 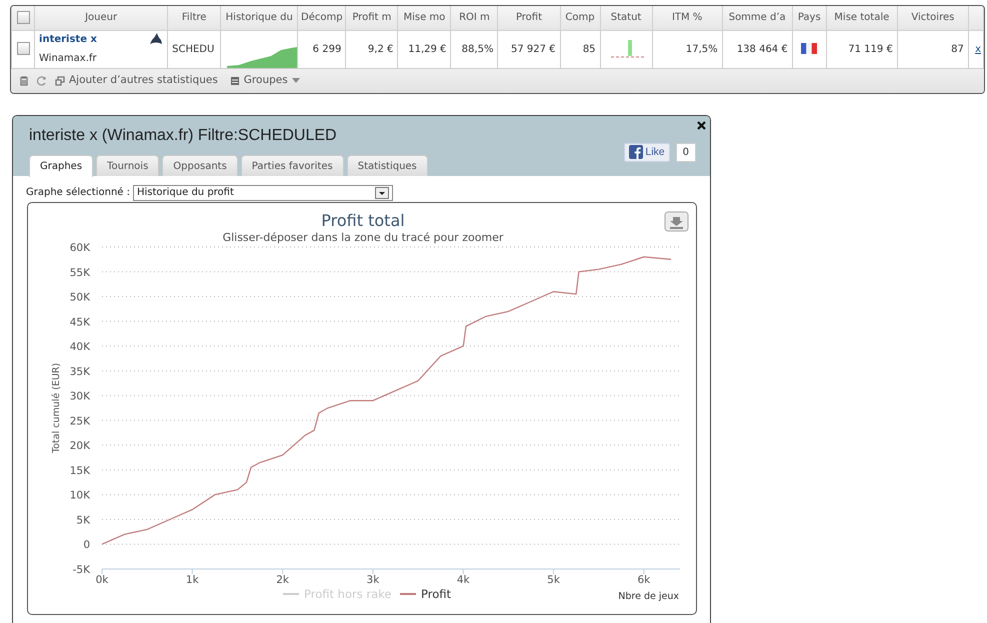 I want to click on column-header: Décomp, so click(x=322, y=18).